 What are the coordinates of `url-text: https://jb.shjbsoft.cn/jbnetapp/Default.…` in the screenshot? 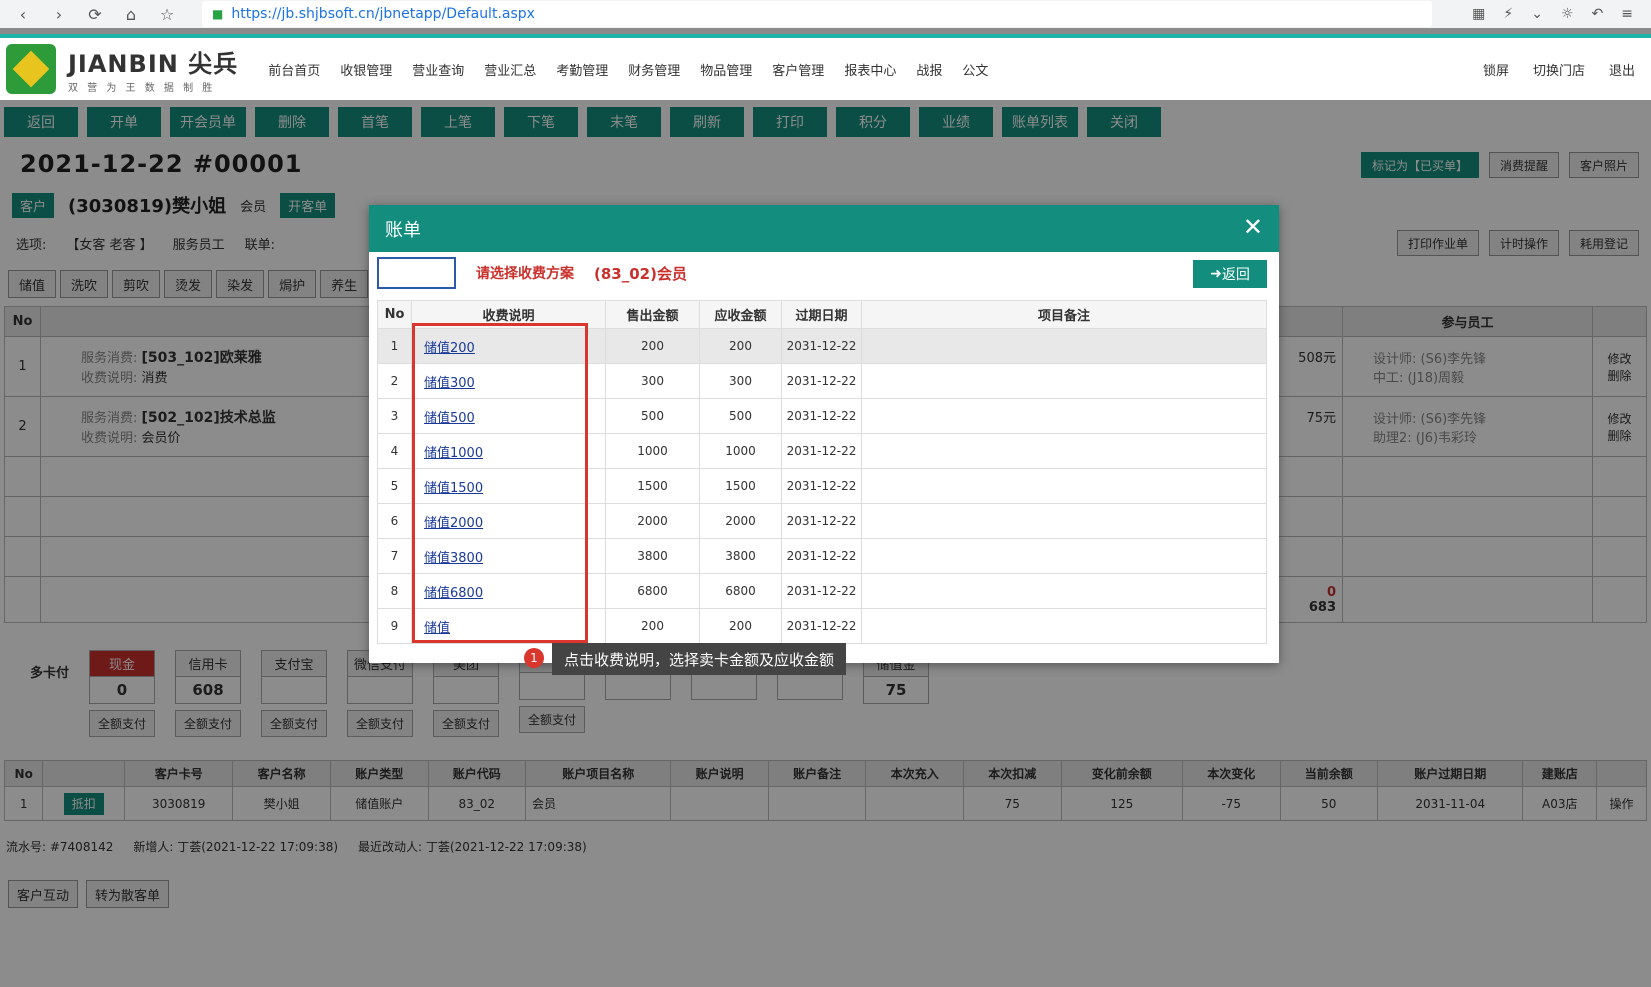 It's located at (383, 14).